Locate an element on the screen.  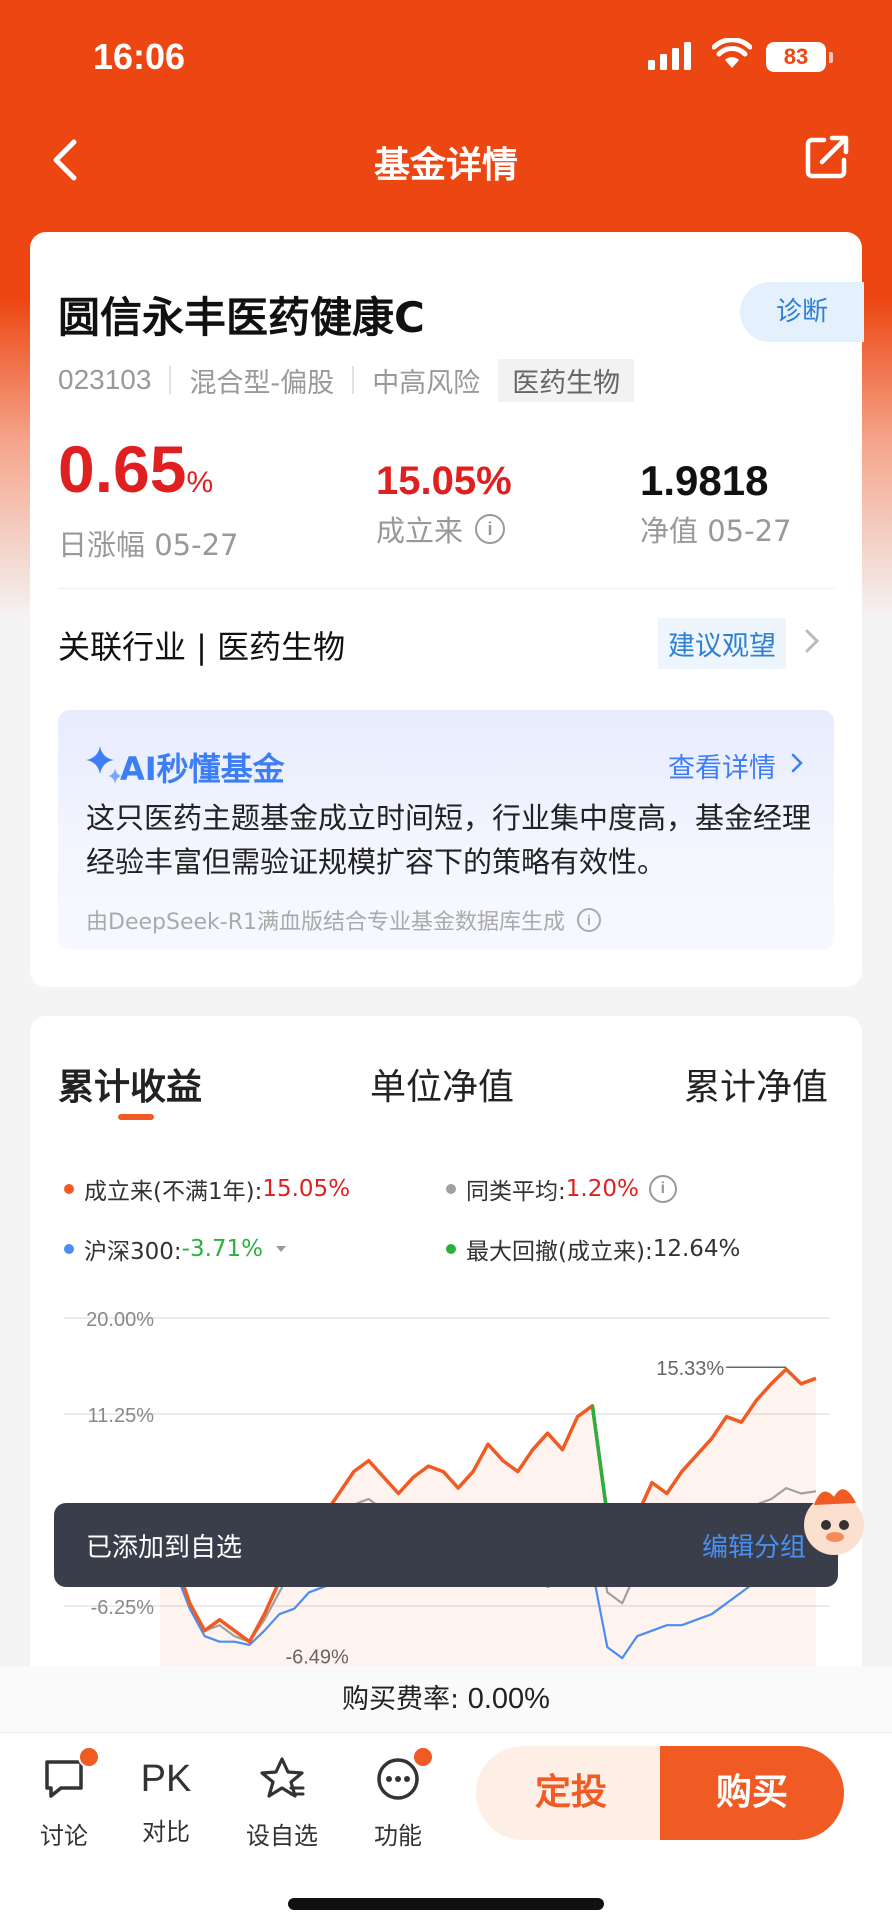
legend-drawdown-value: 12.64% is located at coordinates (696, 1249).